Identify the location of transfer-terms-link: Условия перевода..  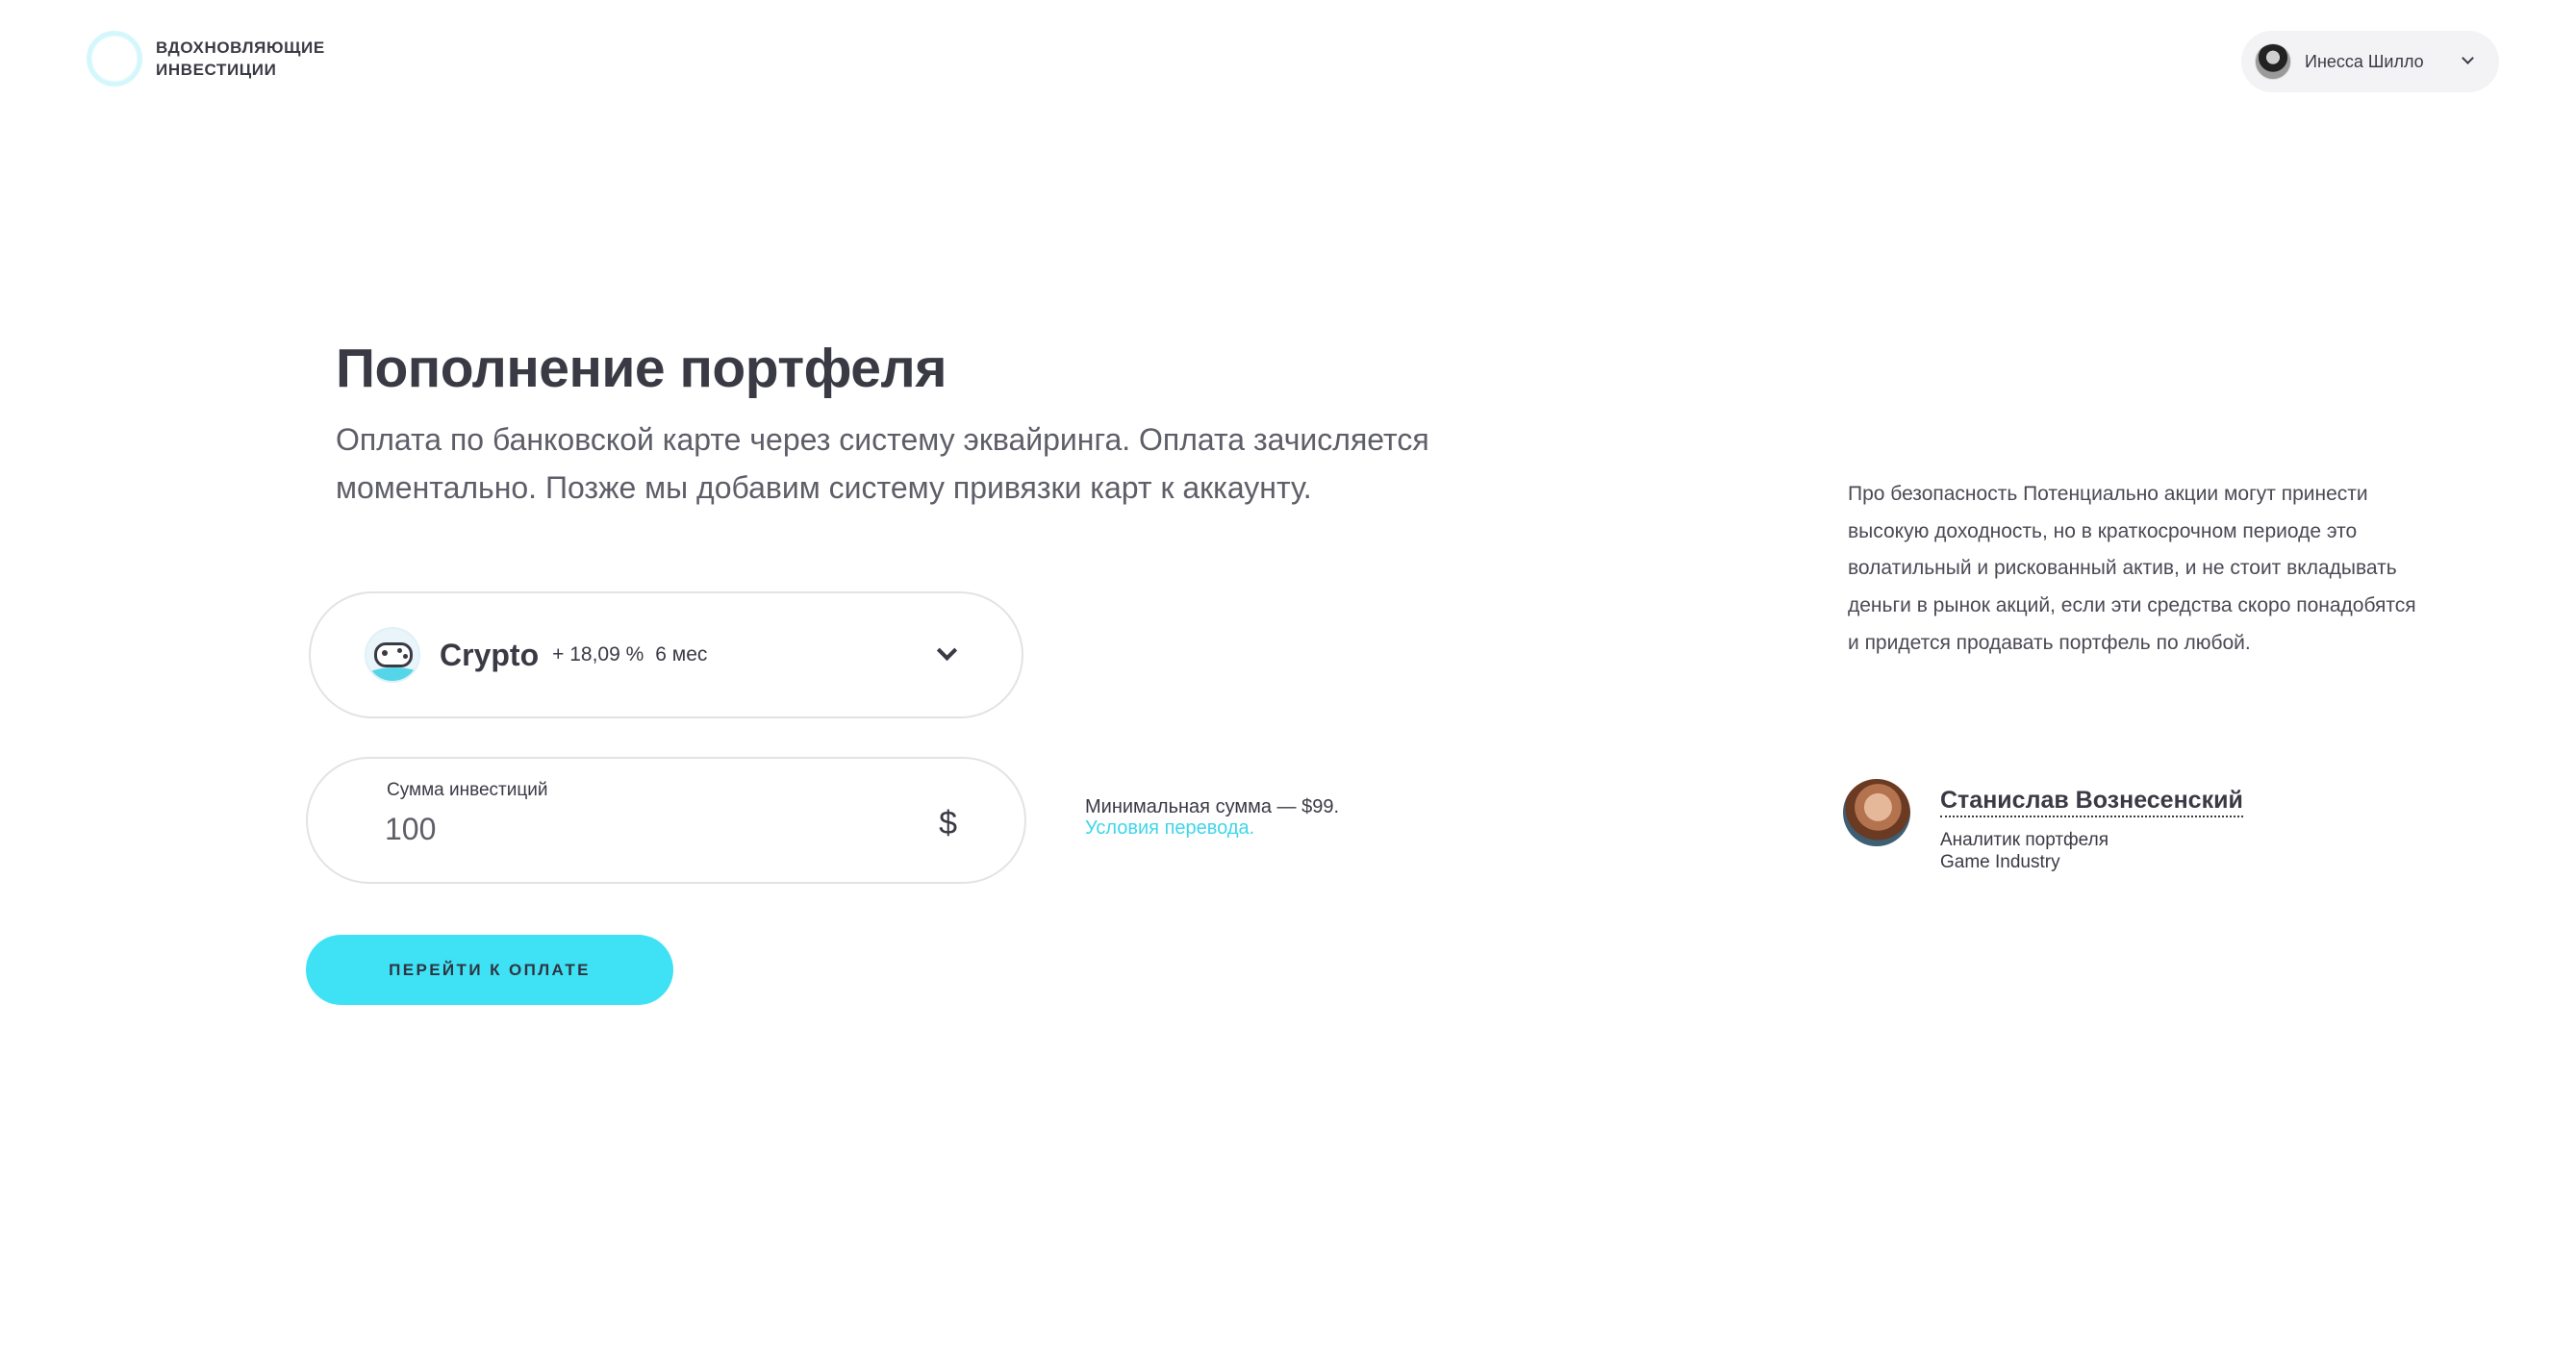
(1212, 828).